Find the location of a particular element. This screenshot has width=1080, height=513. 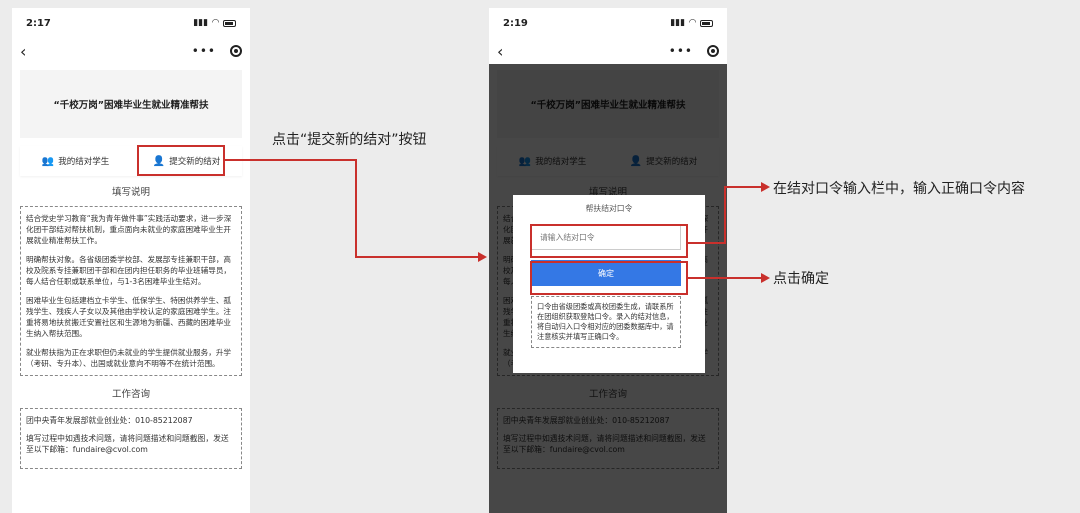

status-time: 2:19 is located at coordinates (515, 23).